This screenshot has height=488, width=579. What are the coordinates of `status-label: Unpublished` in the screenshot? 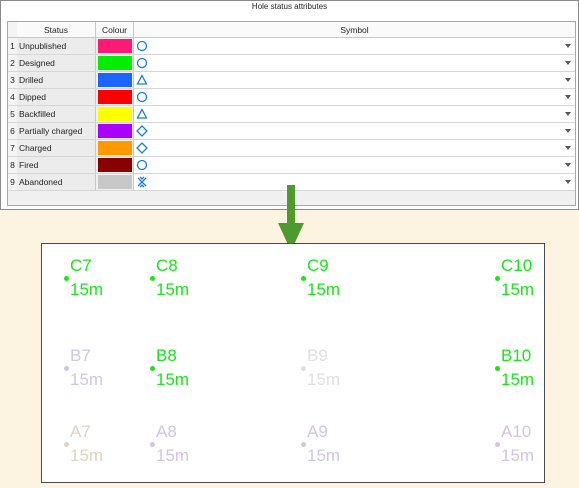 It's located at (56, 46).